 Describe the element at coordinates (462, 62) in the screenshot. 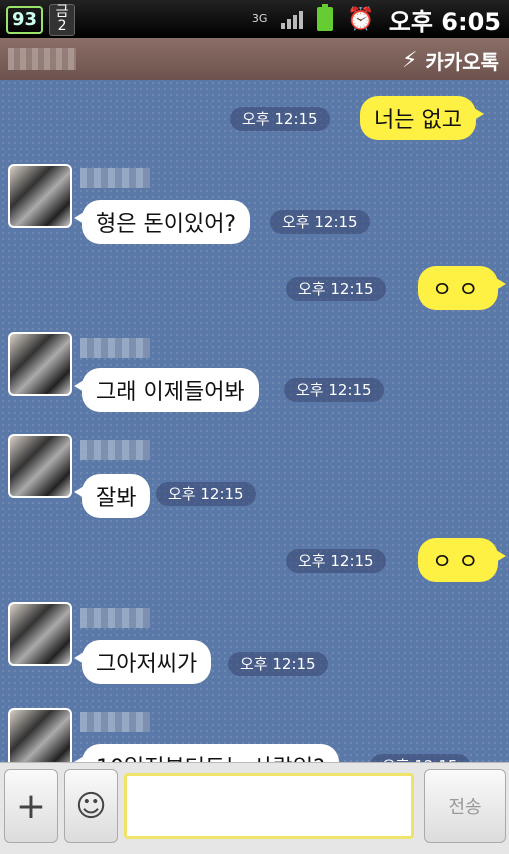

I see `app-name: 카카오톡` at that location.